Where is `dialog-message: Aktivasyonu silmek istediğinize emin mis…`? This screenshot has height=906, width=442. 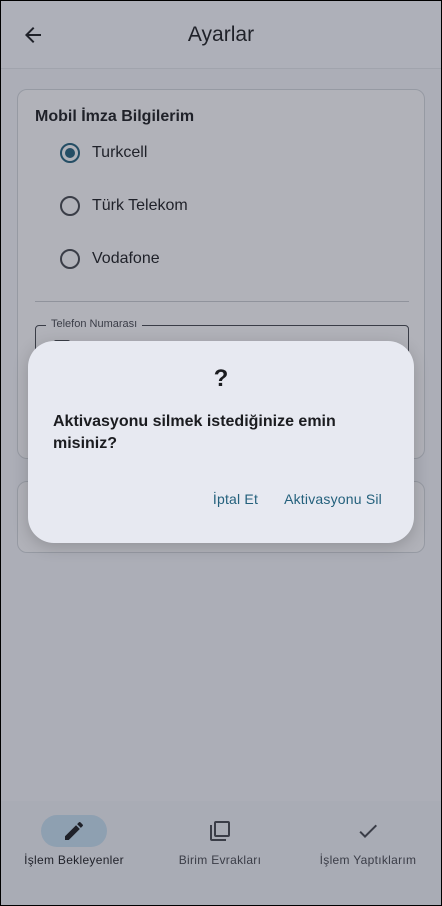
dialog-message: Aktivasyonu silmek istediğinize emin mis… is located at coordinates (194, 432).